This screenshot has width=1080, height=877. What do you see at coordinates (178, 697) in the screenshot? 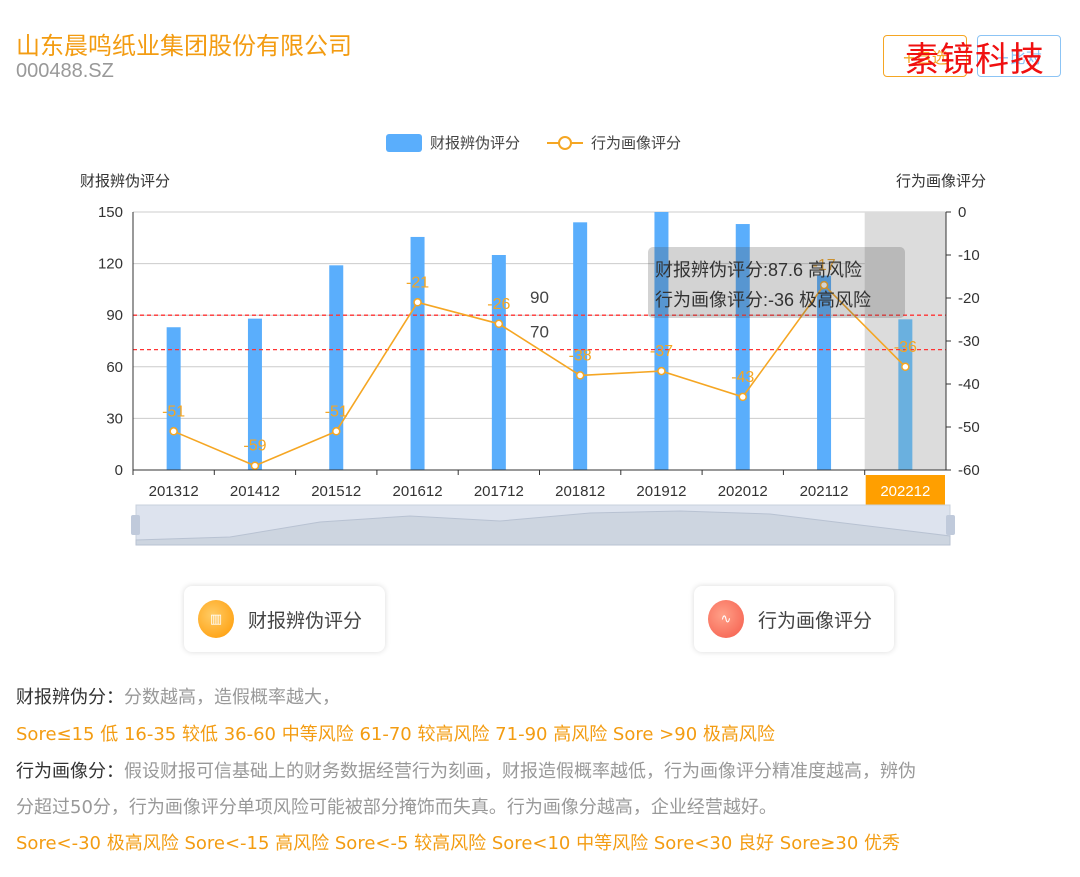
I see `financial-note: 财报辨伪分：分数越高，造假概率越大，` at bounding box center [178, 697].